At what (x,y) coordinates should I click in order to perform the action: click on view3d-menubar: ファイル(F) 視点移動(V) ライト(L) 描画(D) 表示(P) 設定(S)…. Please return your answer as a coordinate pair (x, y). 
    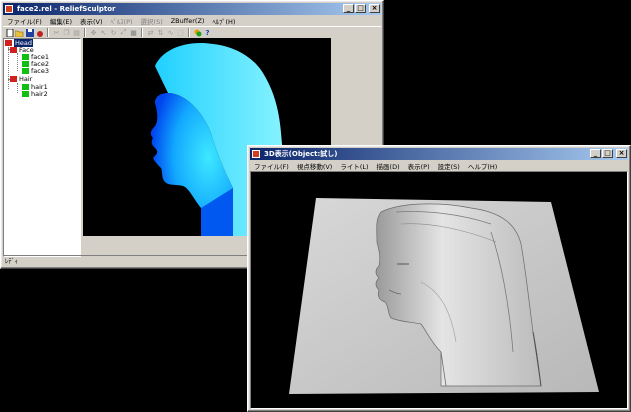
    Looking at the image, I should click on (439, 165).